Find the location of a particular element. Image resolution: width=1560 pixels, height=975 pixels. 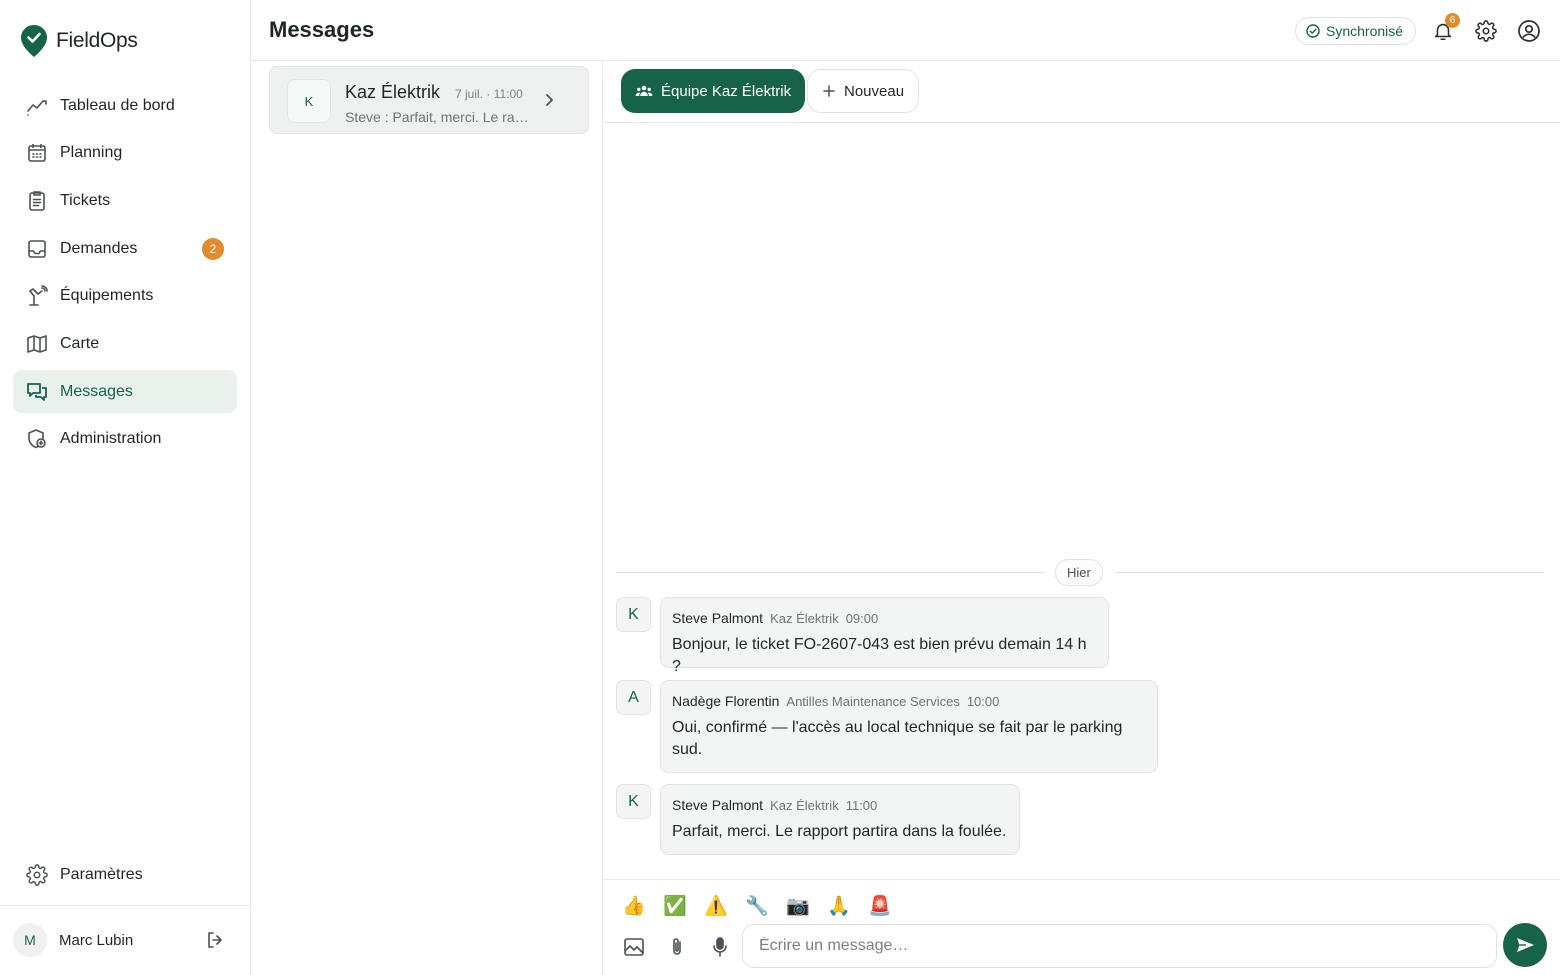

sidebar-item-label: Messages is located at coordinates (96, 391).